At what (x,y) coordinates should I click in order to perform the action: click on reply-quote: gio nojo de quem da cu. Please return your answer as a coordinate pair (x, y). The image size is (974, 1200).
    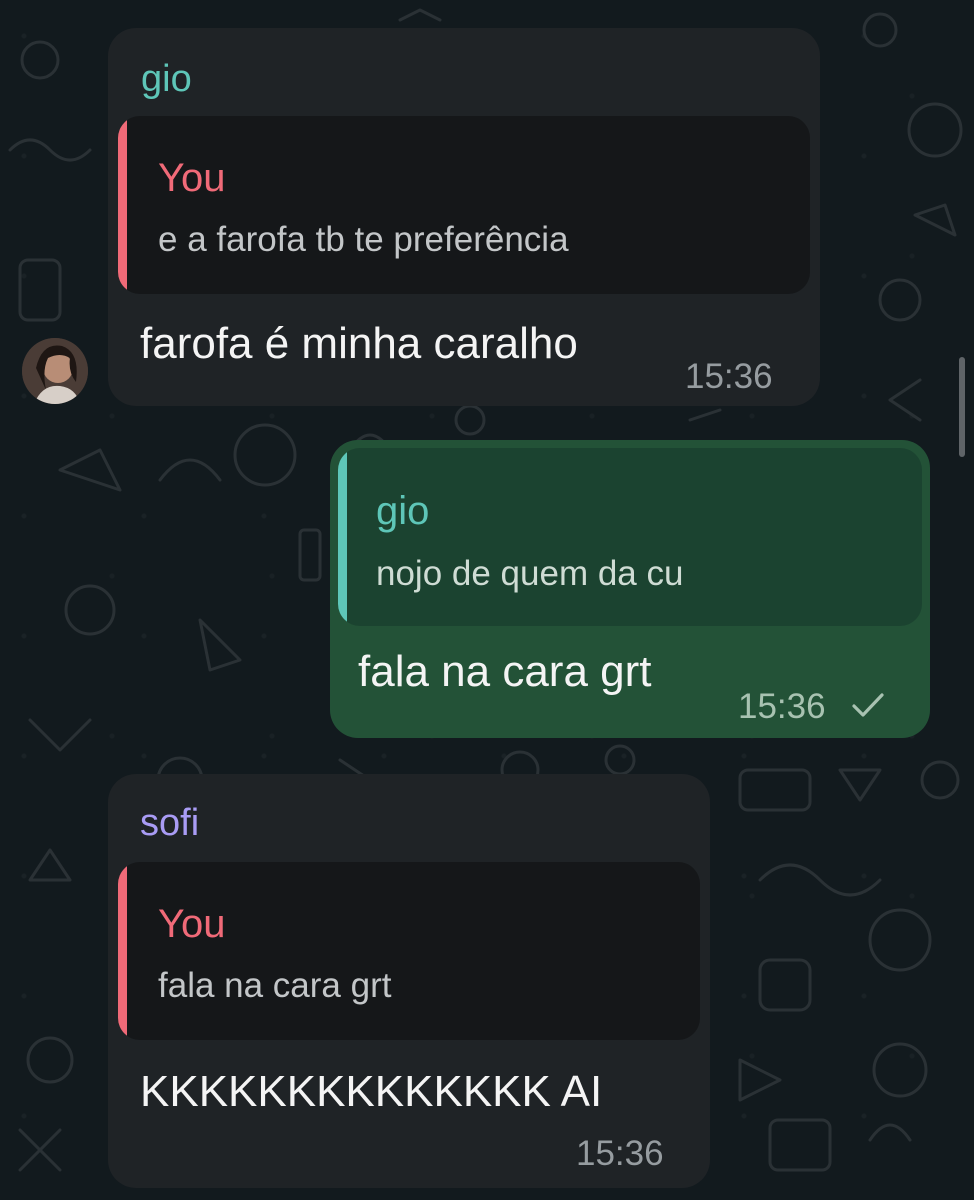
    Looking at the image, I should click on (630, 537).